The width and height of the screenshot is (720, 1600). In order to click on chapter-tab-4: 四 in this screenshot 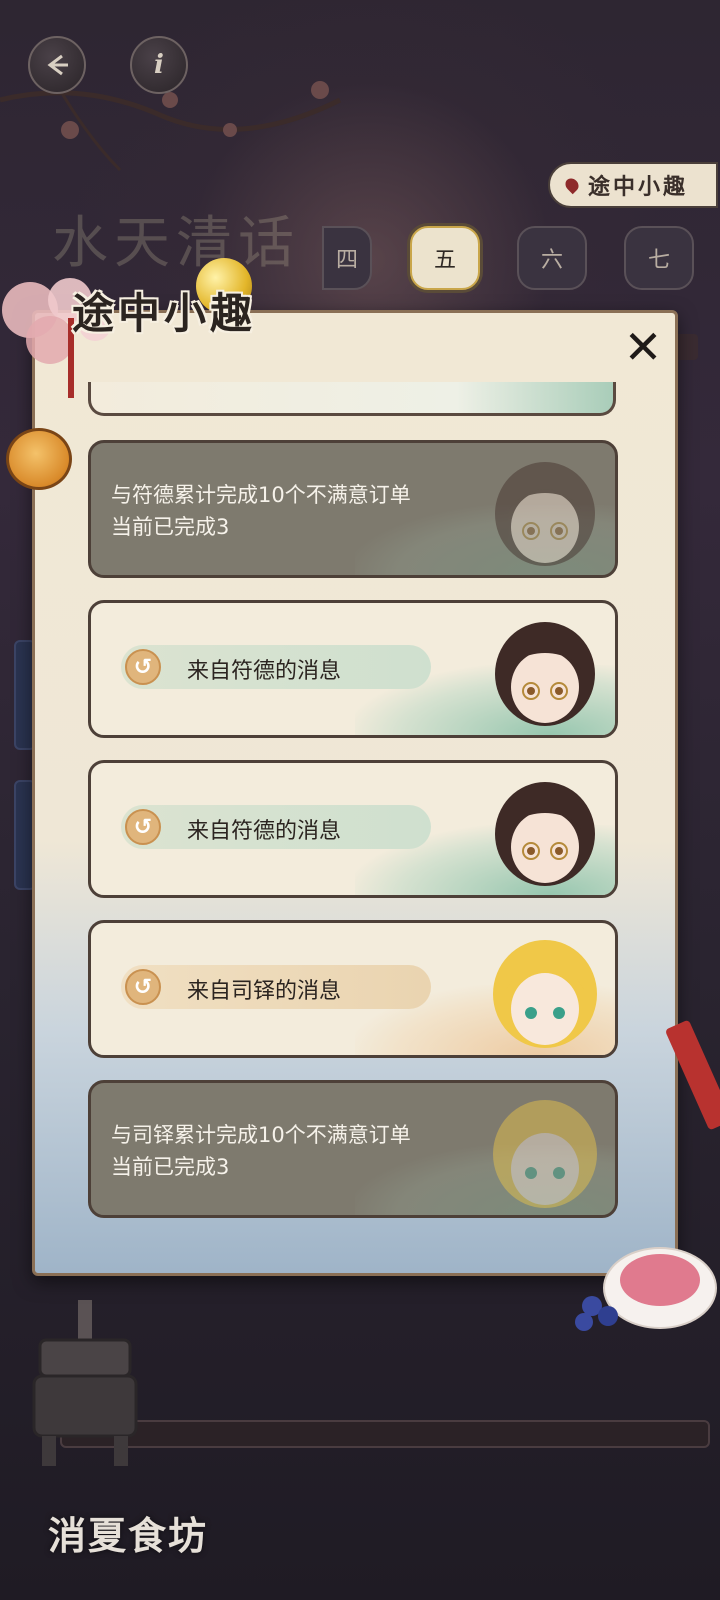, I will do `click(347, 258)`.